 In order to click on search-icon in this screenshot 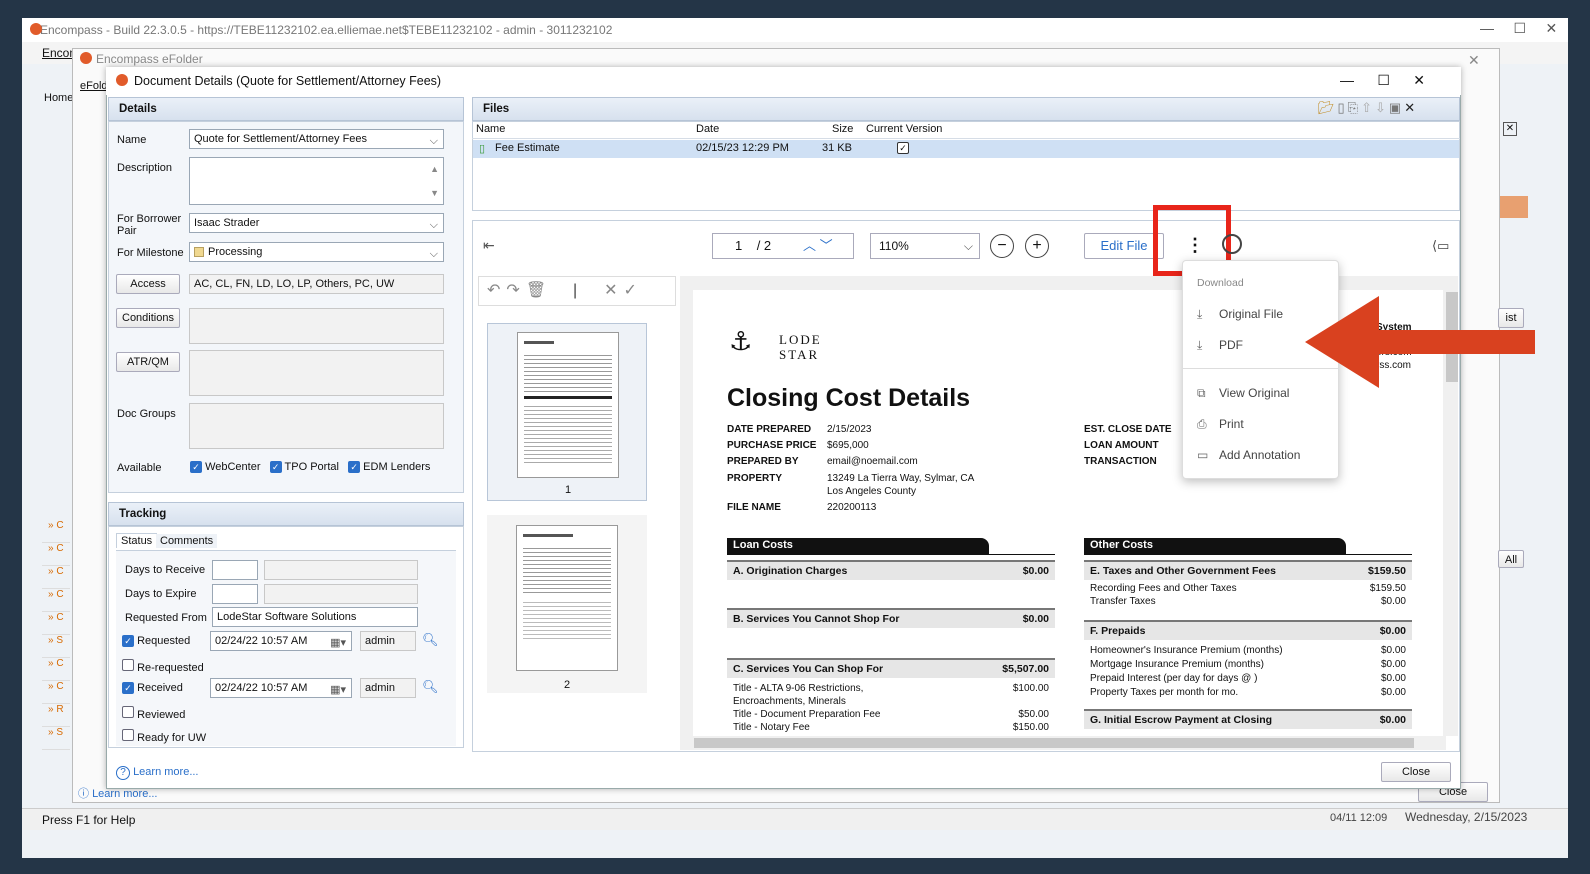, I will do `click(1232, 244)`.